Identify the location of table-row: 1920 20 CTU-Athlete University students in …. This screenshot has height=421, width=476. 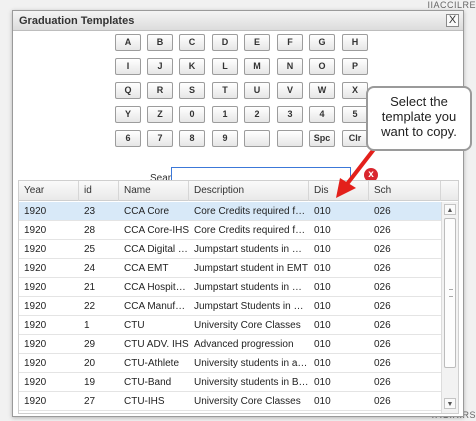
(230, 363).